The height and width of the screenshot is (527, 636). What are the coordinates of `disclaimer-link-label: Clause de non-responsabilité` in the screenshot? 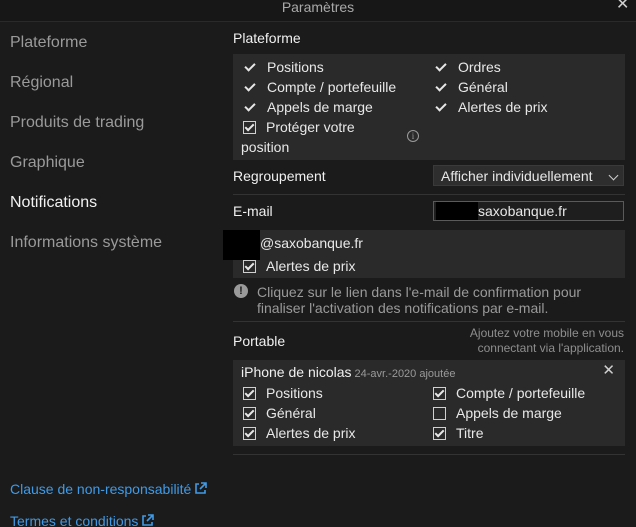 It's located at (101, 489).